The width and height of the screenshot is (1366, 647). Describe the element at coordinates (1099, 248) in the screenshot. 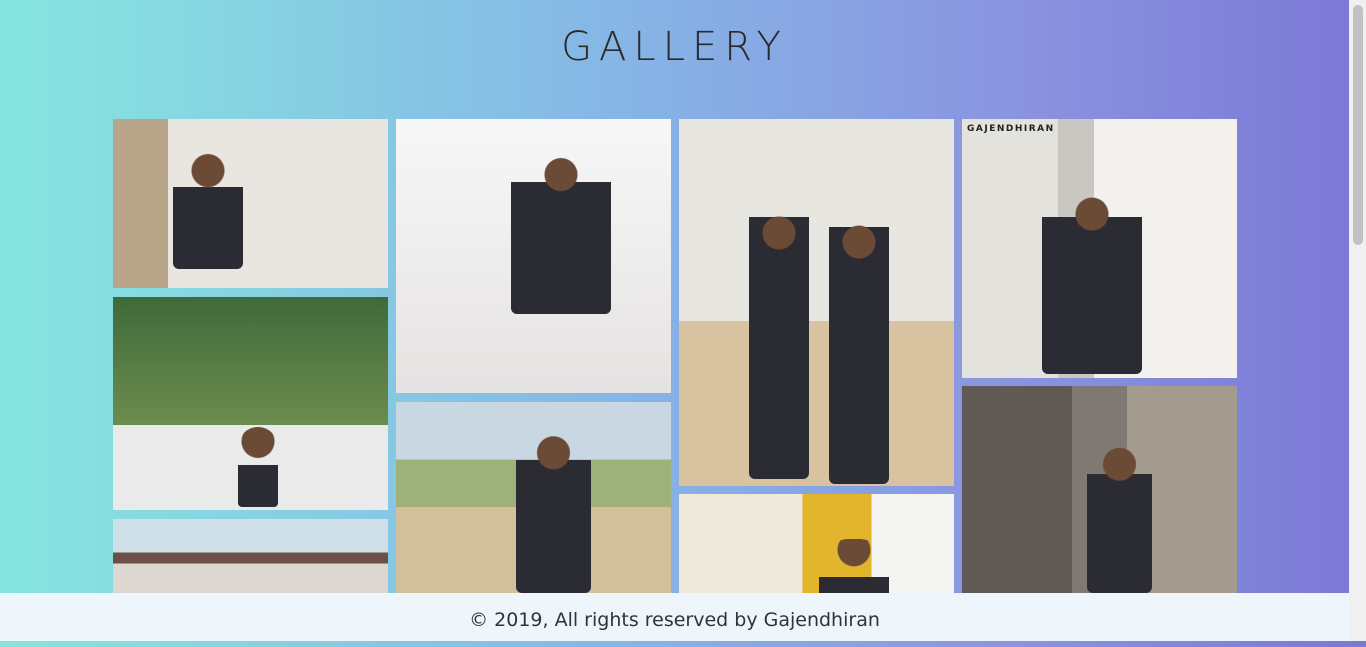

I see `gallery-photo: GAJENDHIRAN` at that location.